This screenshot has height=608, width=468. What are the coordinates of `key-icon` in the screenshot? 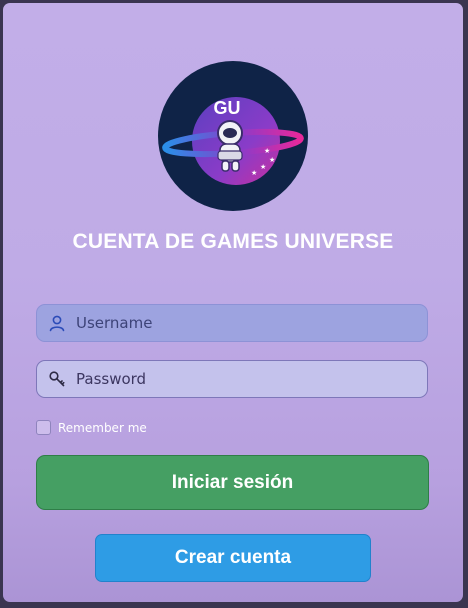 It's located at (57, 379).